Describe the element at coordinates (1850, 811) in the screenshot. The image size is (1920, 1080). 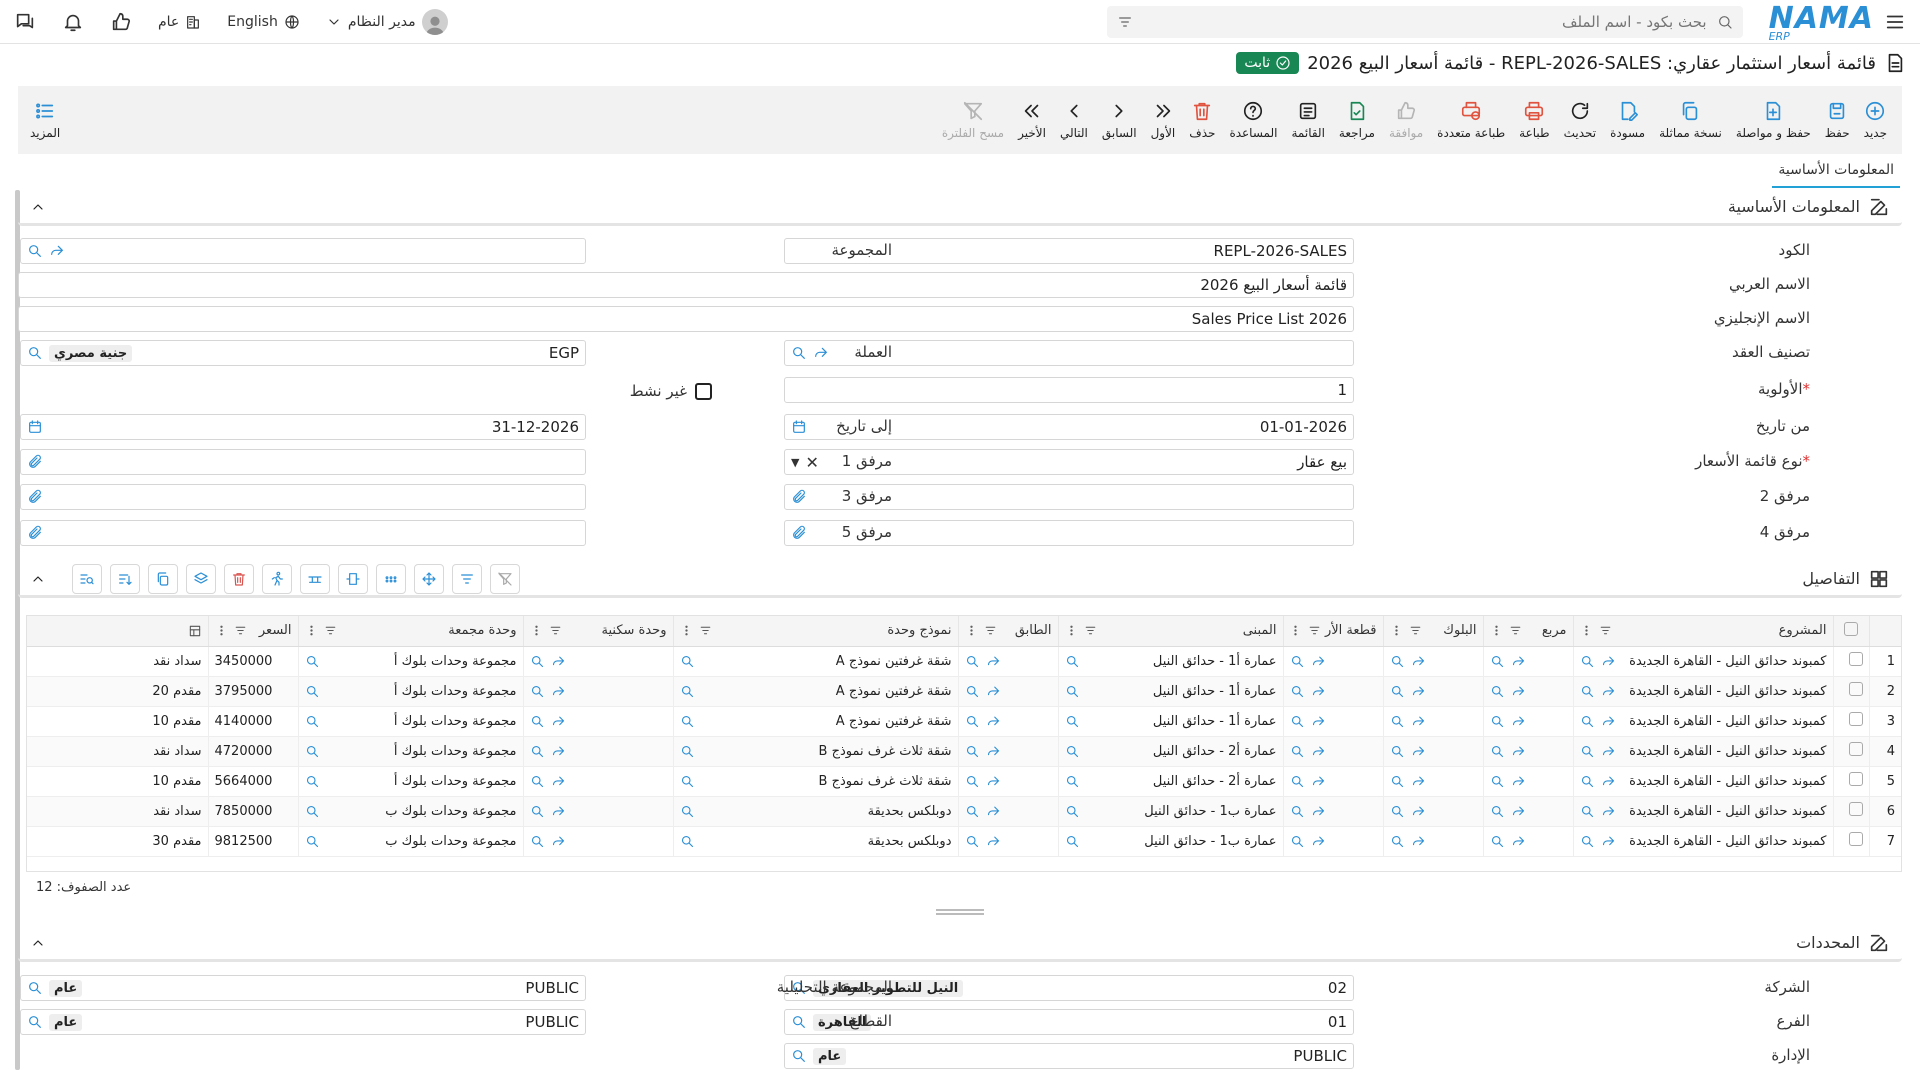
I see `row-checkbox` at that location.